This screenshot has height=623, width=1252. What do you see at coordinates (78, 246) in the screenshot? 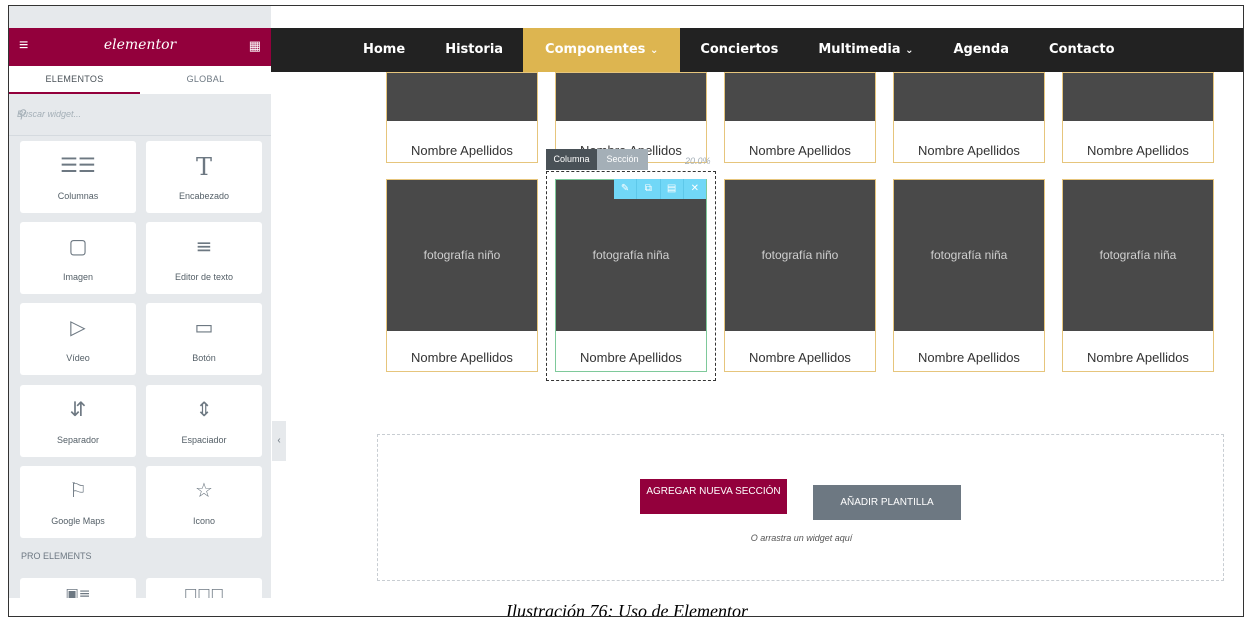
I see `image-icon: ▢` at bounding box center [78, 246].